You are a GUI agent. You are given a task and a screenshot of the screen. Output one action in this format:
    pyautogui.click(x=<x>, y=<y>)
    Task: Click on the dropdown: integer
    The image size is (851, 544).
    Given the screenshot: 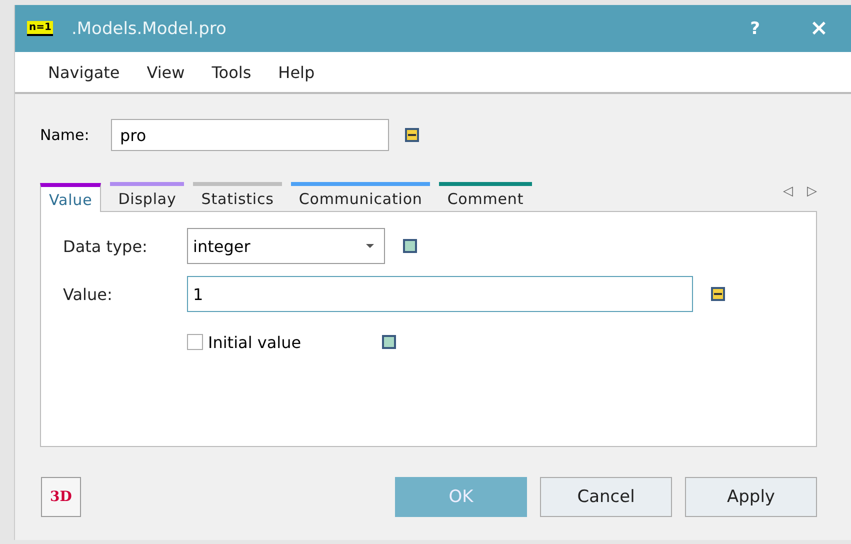 What is the action you would take?
    pyautogui.click(x=286, y=246)
    